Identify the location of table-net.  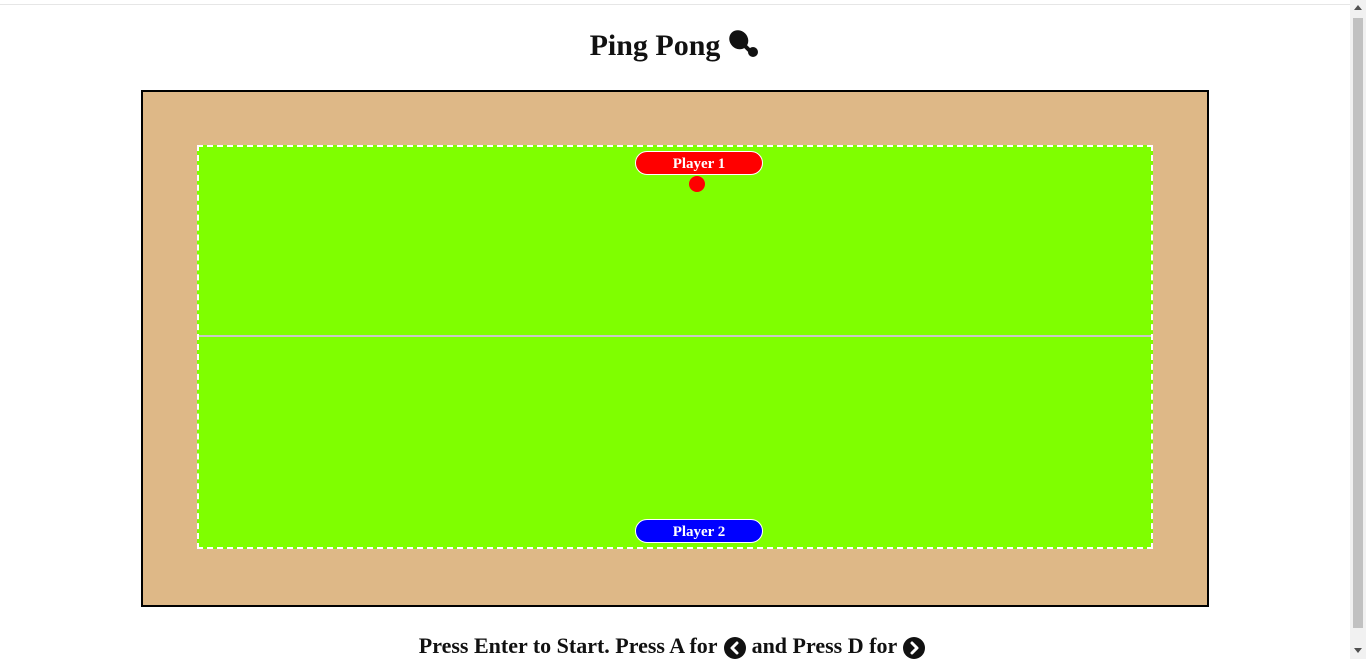
(675, 336).